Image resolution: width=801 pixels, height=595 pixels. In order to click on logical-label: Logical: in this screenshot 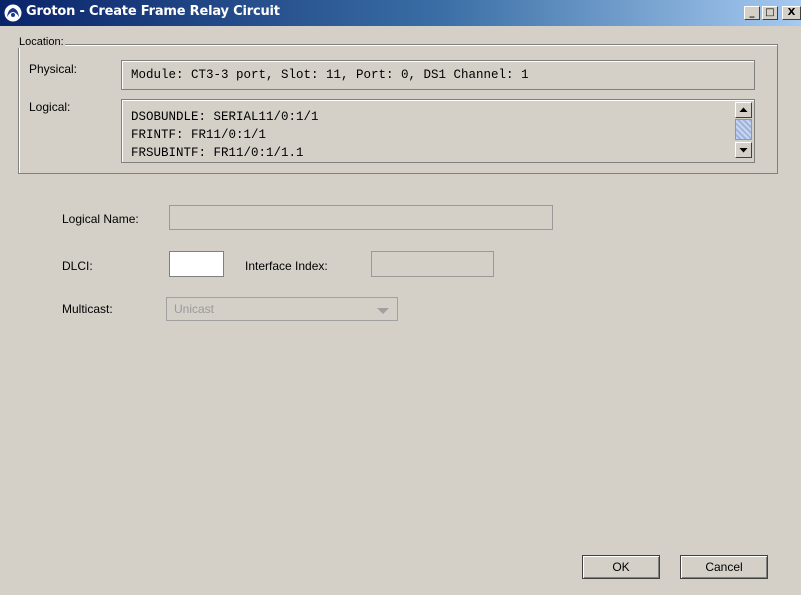, I will do `click(50, 107)`.